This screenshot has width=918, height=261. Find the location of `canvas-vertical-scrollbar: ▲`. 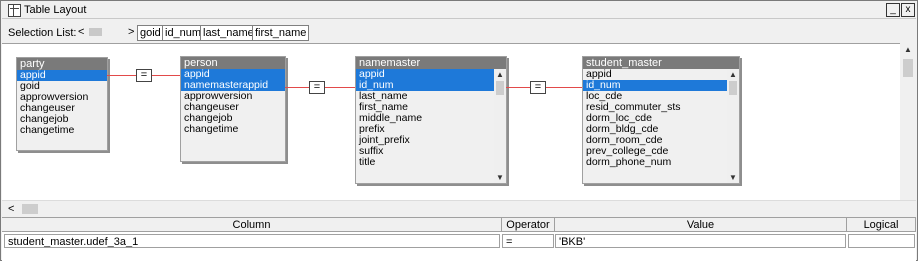

canvas-vertical-scrollbar: ▲ is located at coordinates (908, 121).